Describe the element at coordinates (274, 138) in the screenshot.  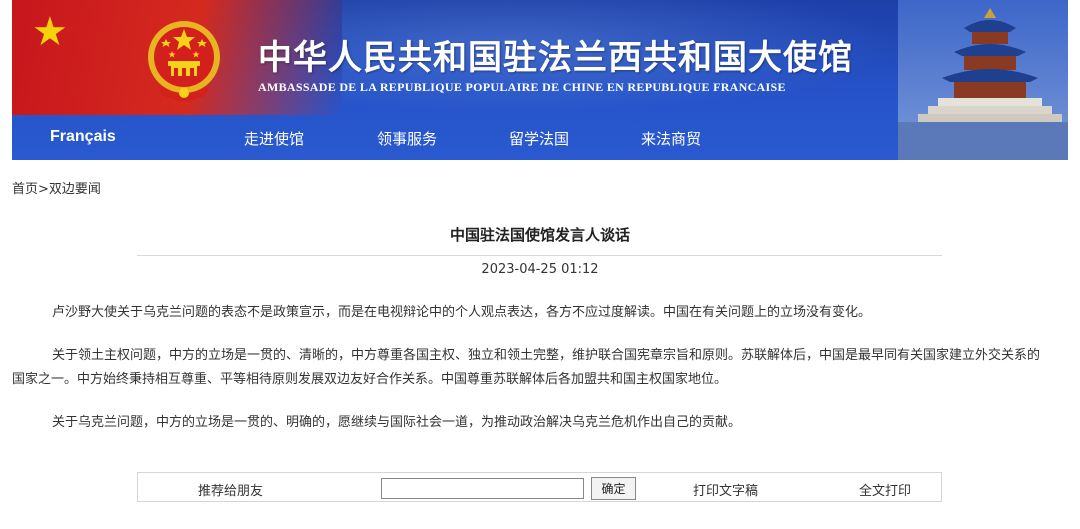
I see `nav-item-about-embassy: 走进使馆` at that location.